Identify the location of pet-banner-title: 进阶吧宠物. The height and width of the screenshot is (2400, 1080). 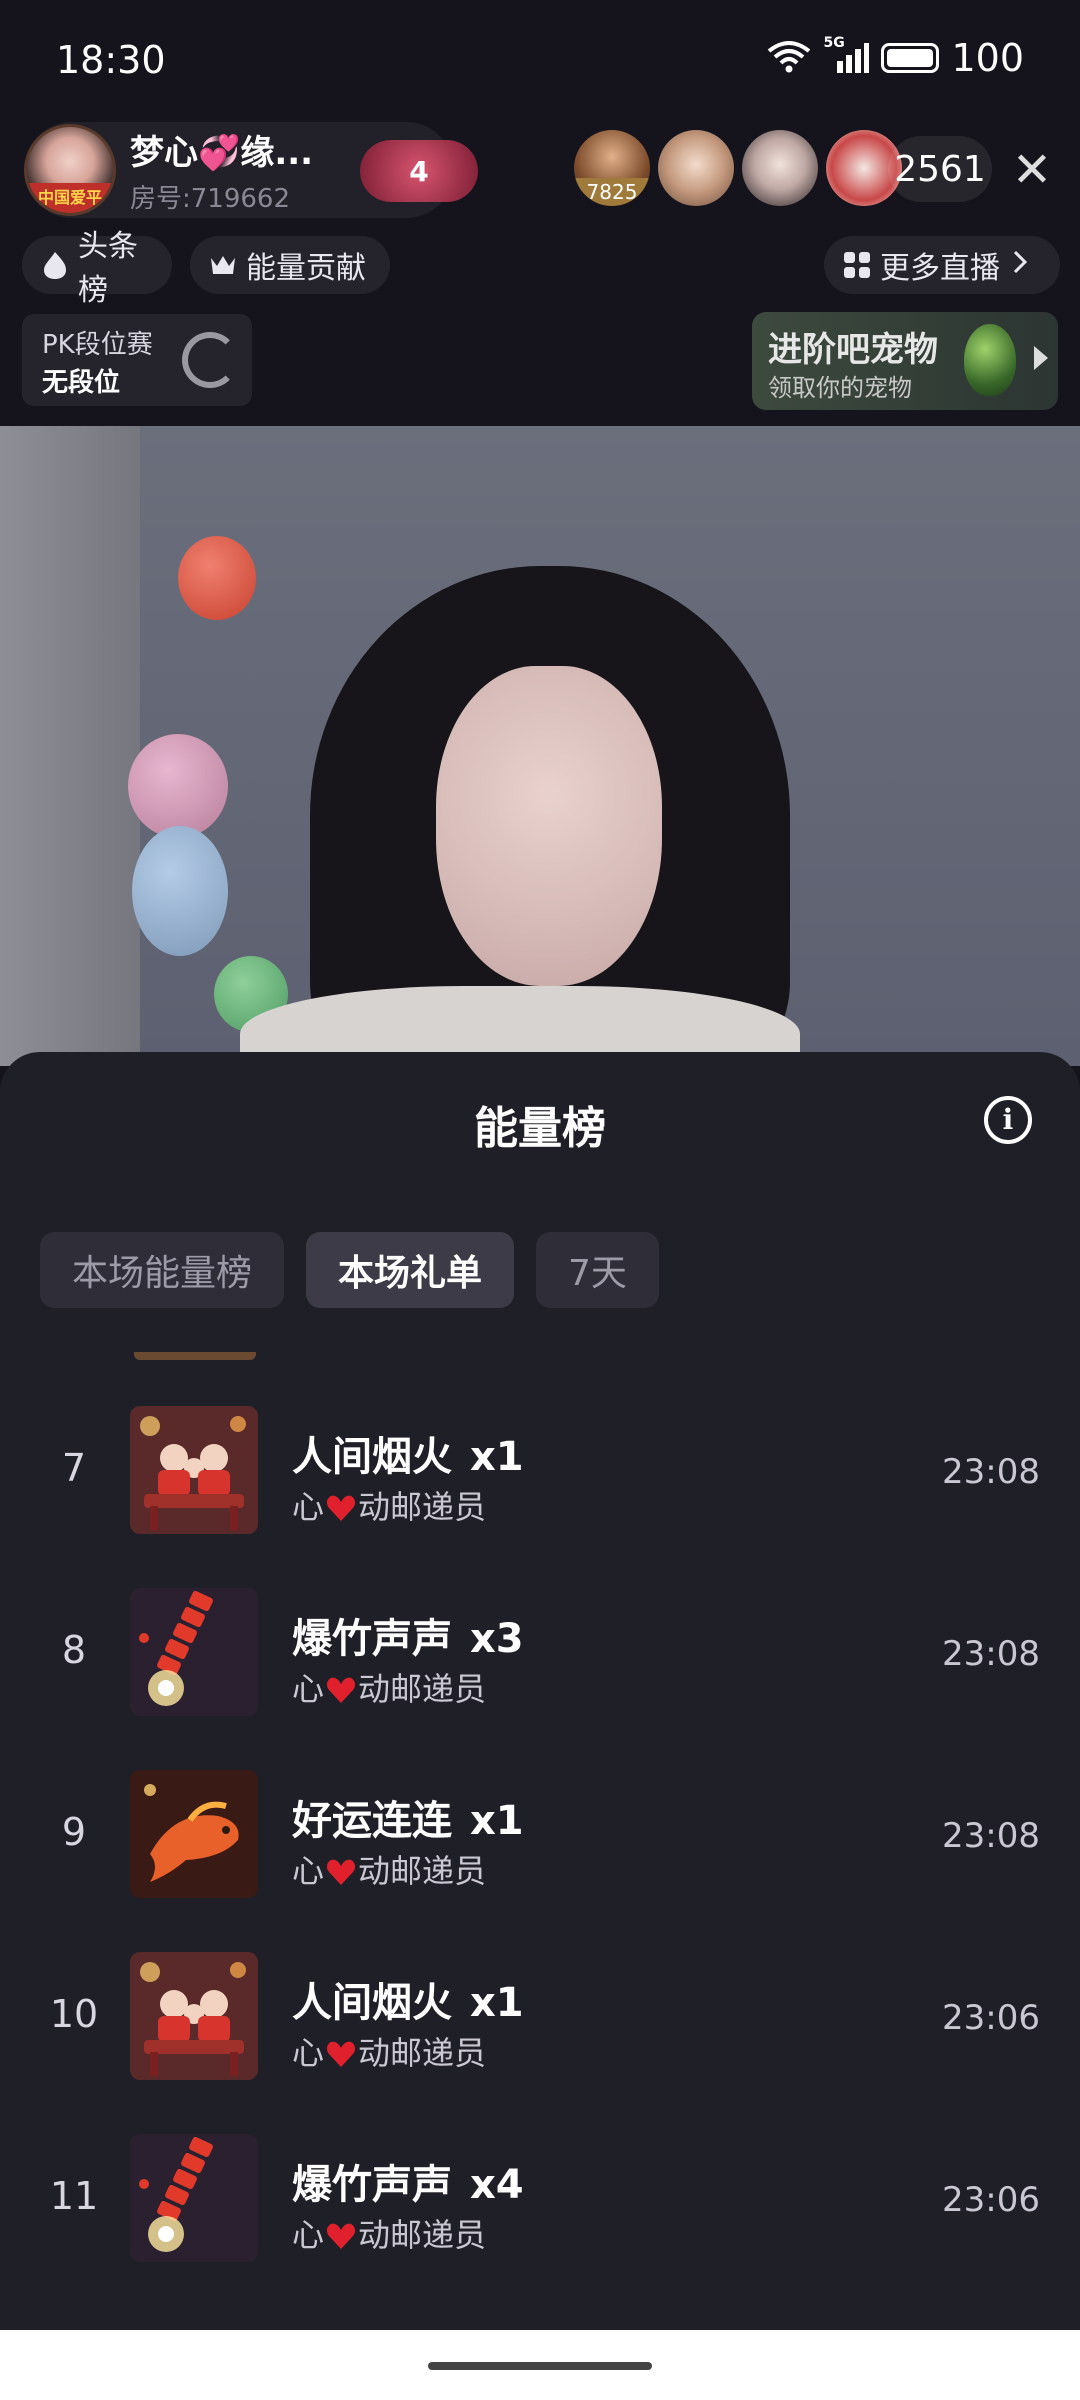
(853, 350).